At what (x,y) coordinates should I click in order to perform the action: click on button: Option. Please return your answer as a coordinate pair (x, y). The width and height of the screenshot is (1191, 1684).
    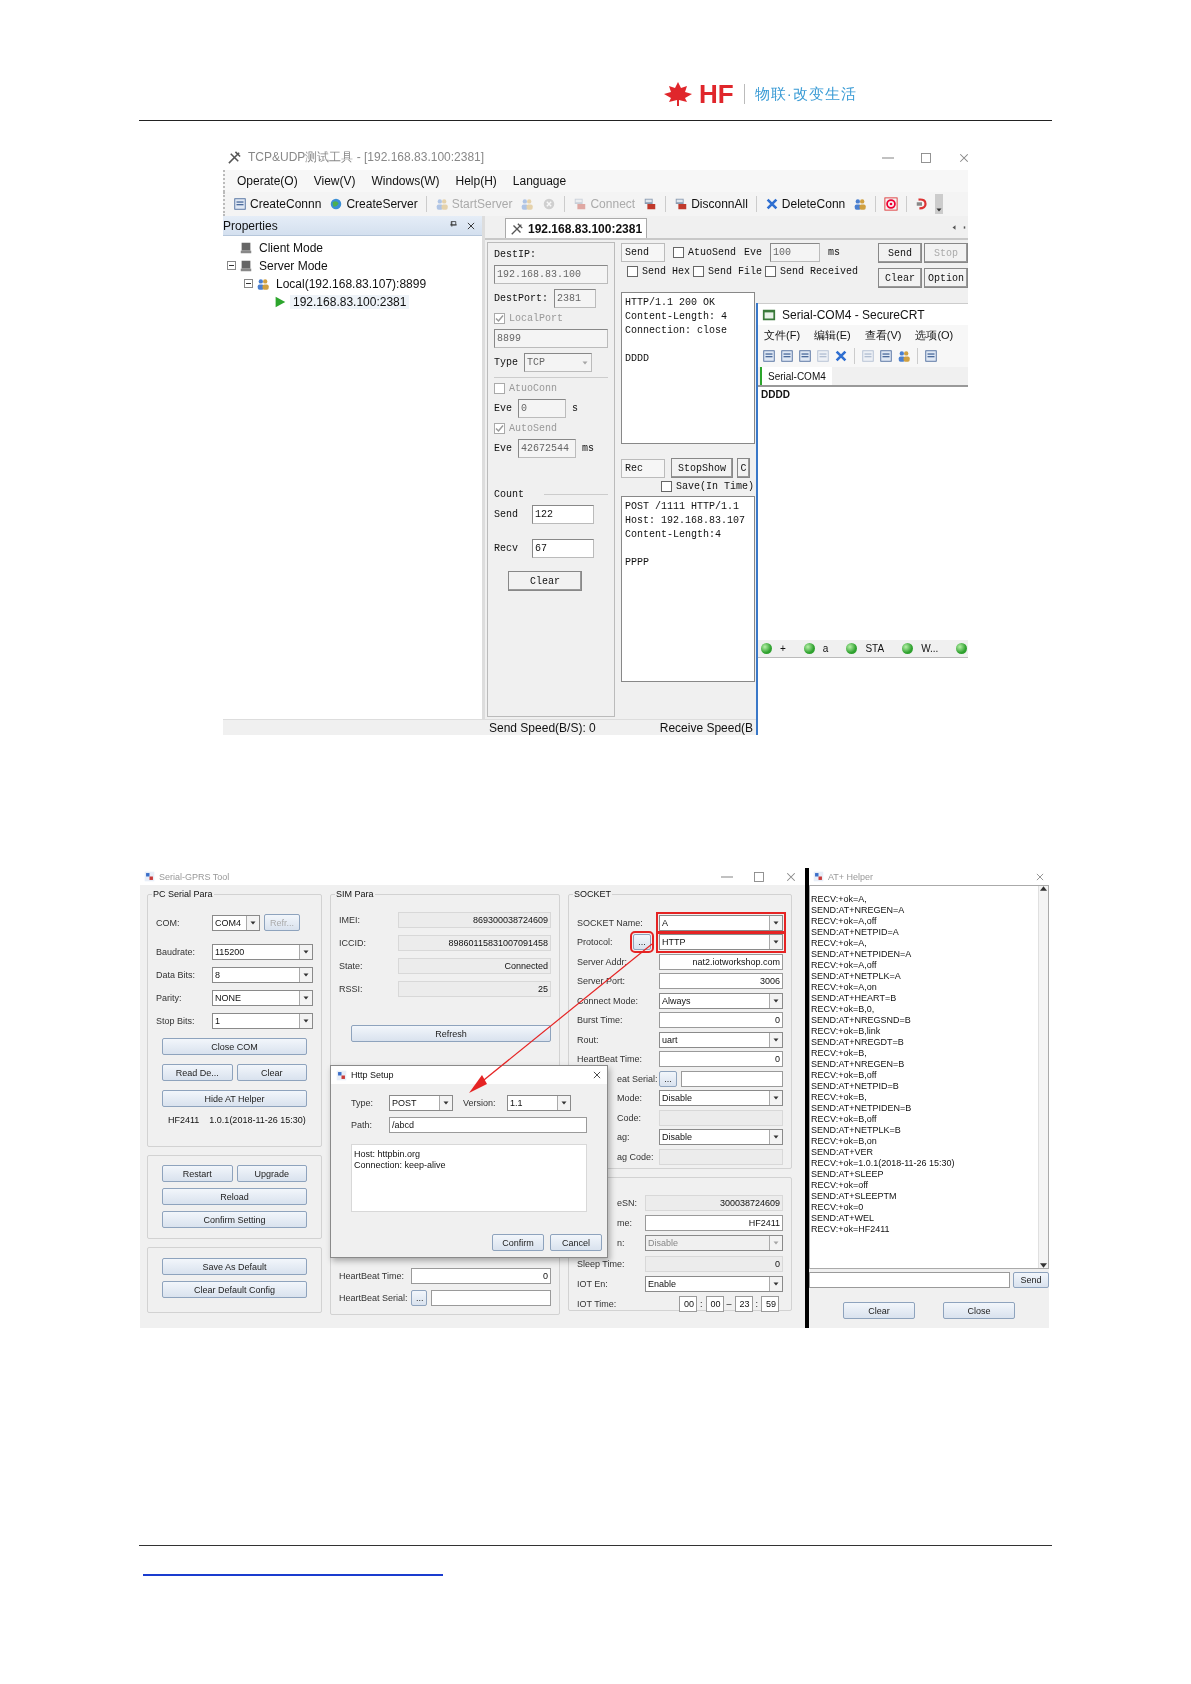
    Looking at the image, I should click on (946, 278).